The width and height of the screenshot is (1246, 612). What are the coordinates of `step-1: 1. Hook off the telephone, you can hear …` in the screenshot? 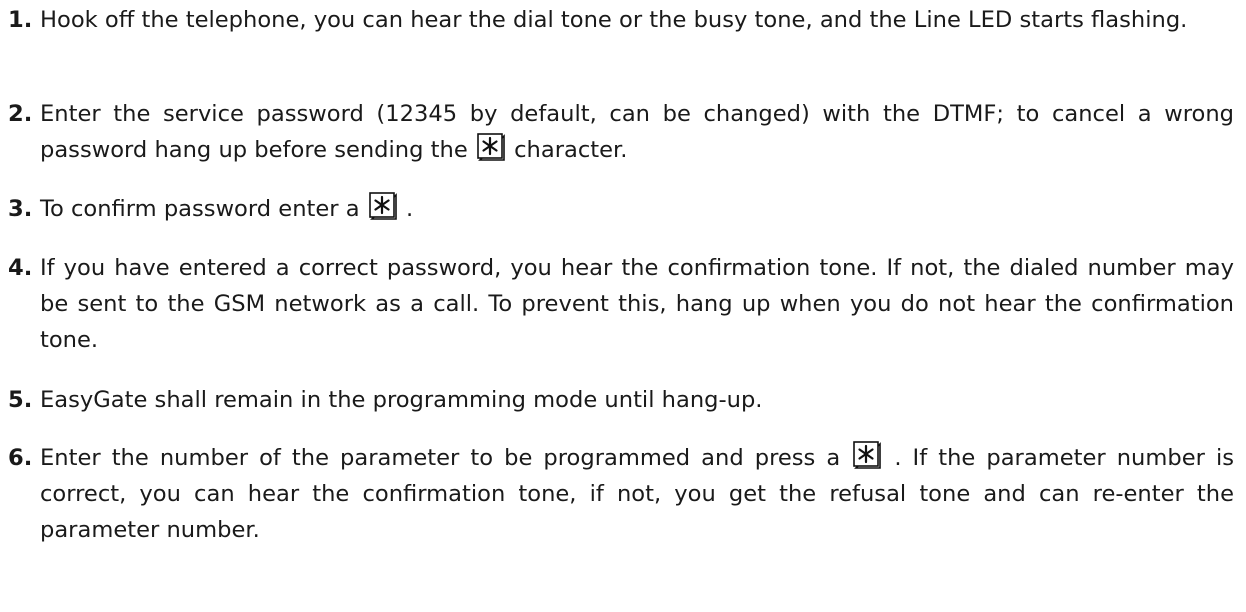 It's located at (621, 20).